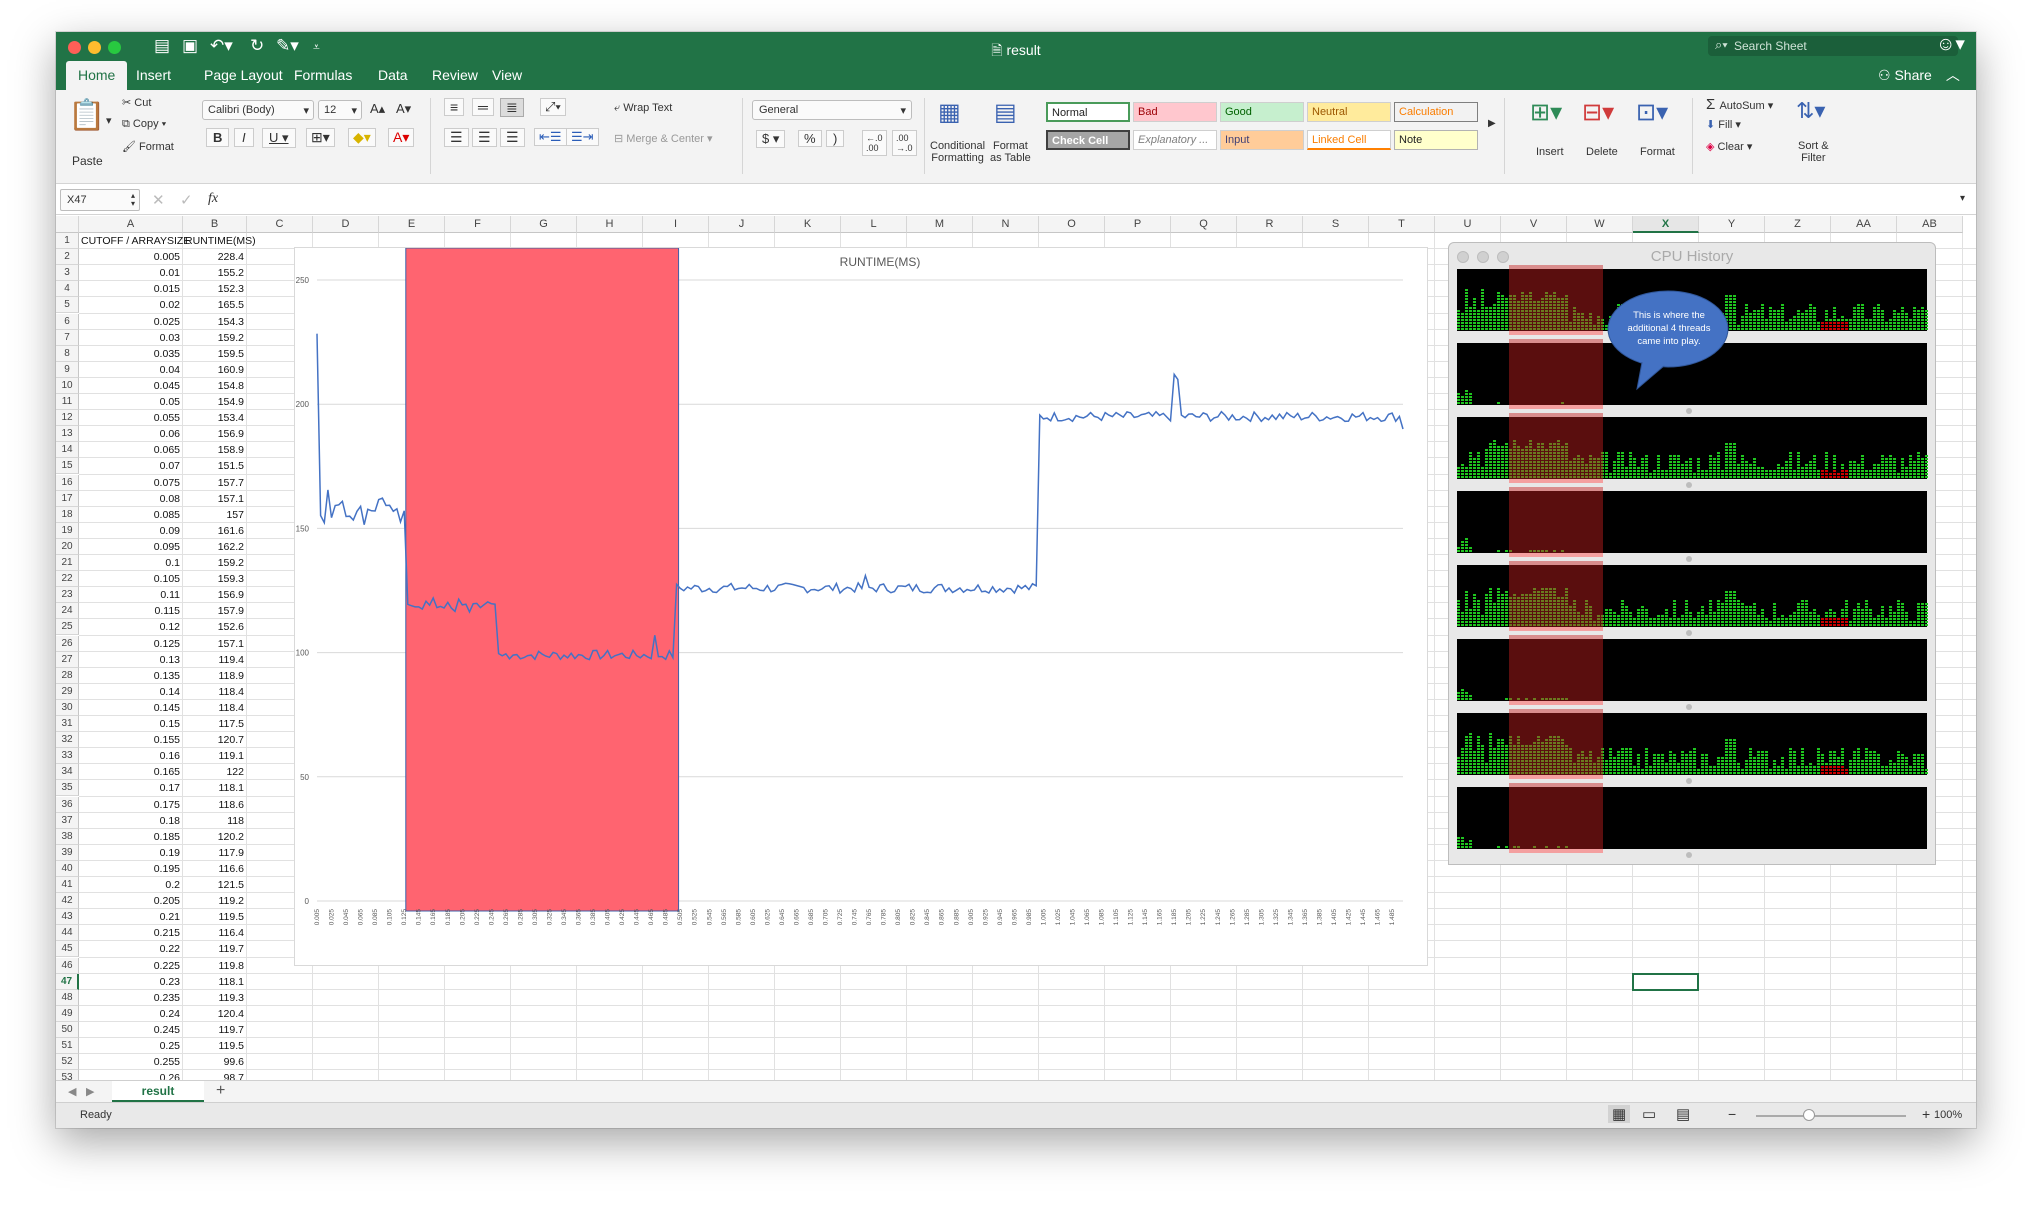  Describe the element at coordinates (215, 692) in the screenshot. I see `cell-B29: 118.4` at that location.